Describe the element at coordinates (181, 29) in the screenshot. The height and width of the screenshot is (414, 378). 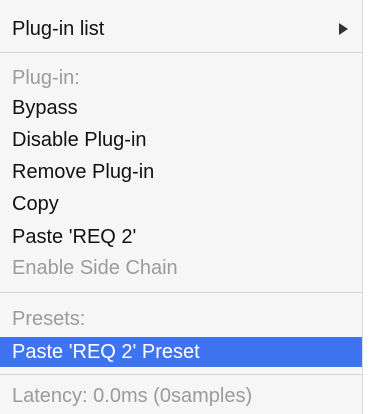
I see `menu-item-plugin-list: Plug-in list` at that location.